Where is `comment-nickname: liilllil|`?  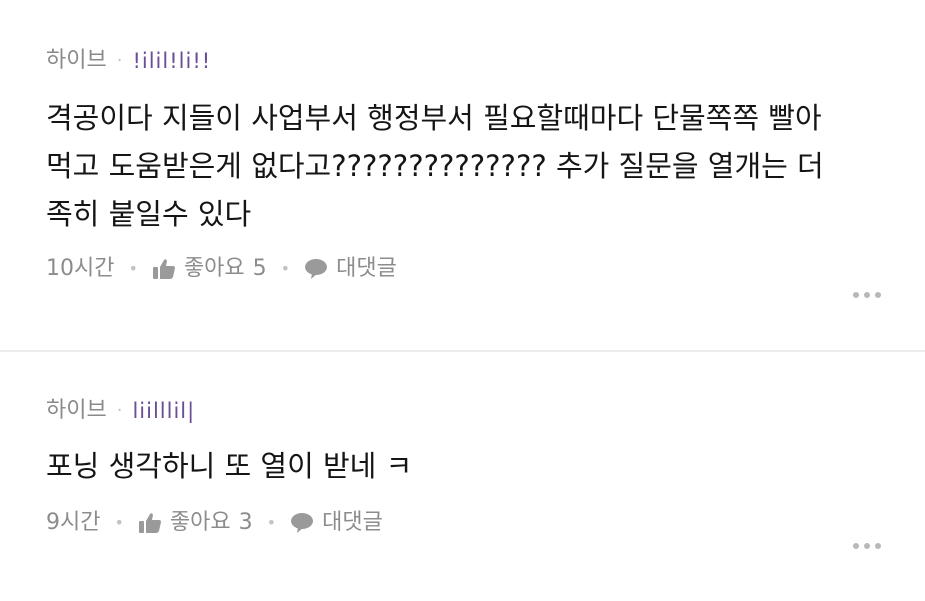 comment-nickname: liilllil| is located at coordinates (163, 411).